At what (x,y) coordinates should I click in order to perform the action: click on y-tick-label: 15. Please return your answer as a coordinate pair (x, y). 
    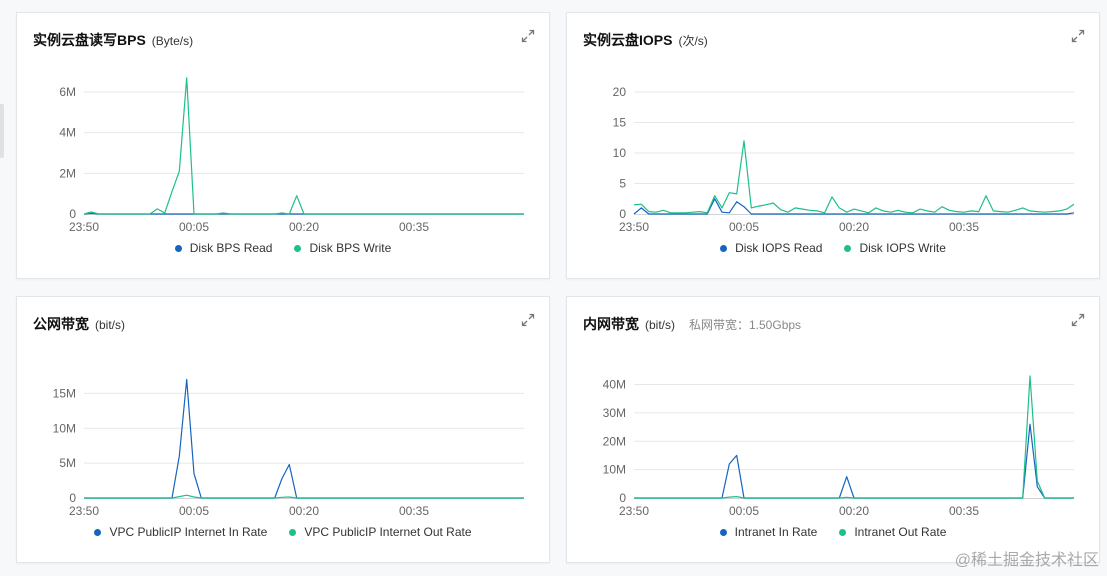
    Looking at the image, I should click on (620, 123).